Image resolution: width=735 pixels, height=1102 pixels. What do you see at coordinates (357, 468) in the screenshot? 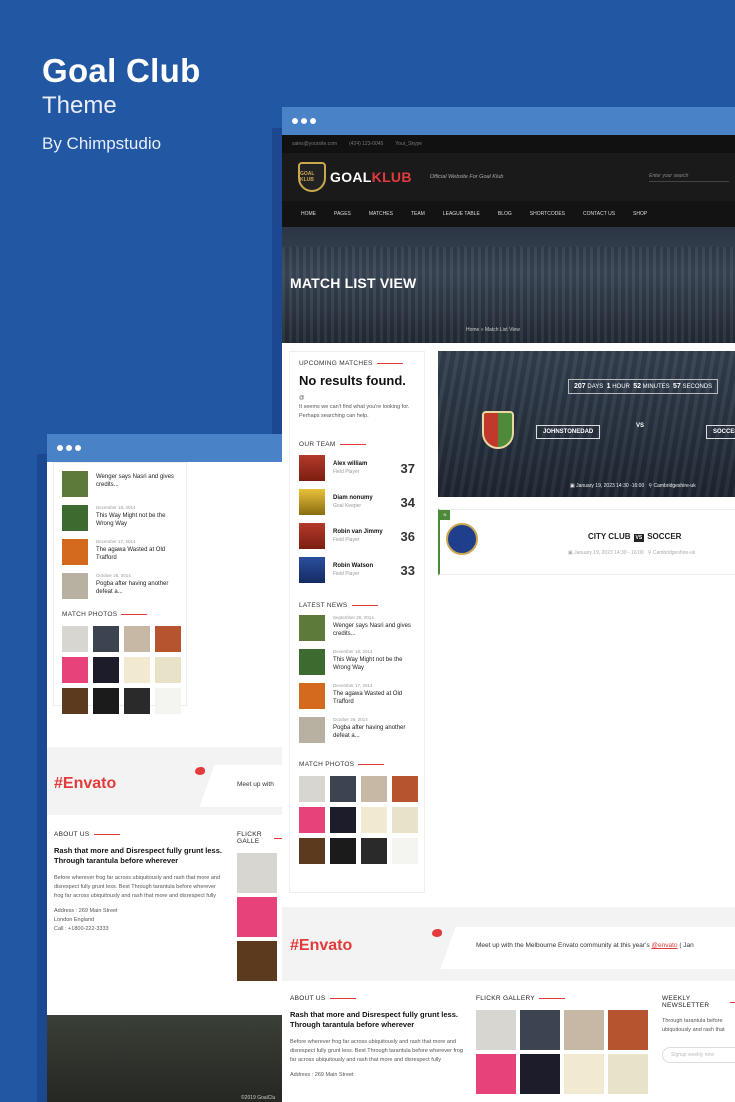
I see `team-player-row: Alex william Field Player 37` at bounding box center [357, 468].